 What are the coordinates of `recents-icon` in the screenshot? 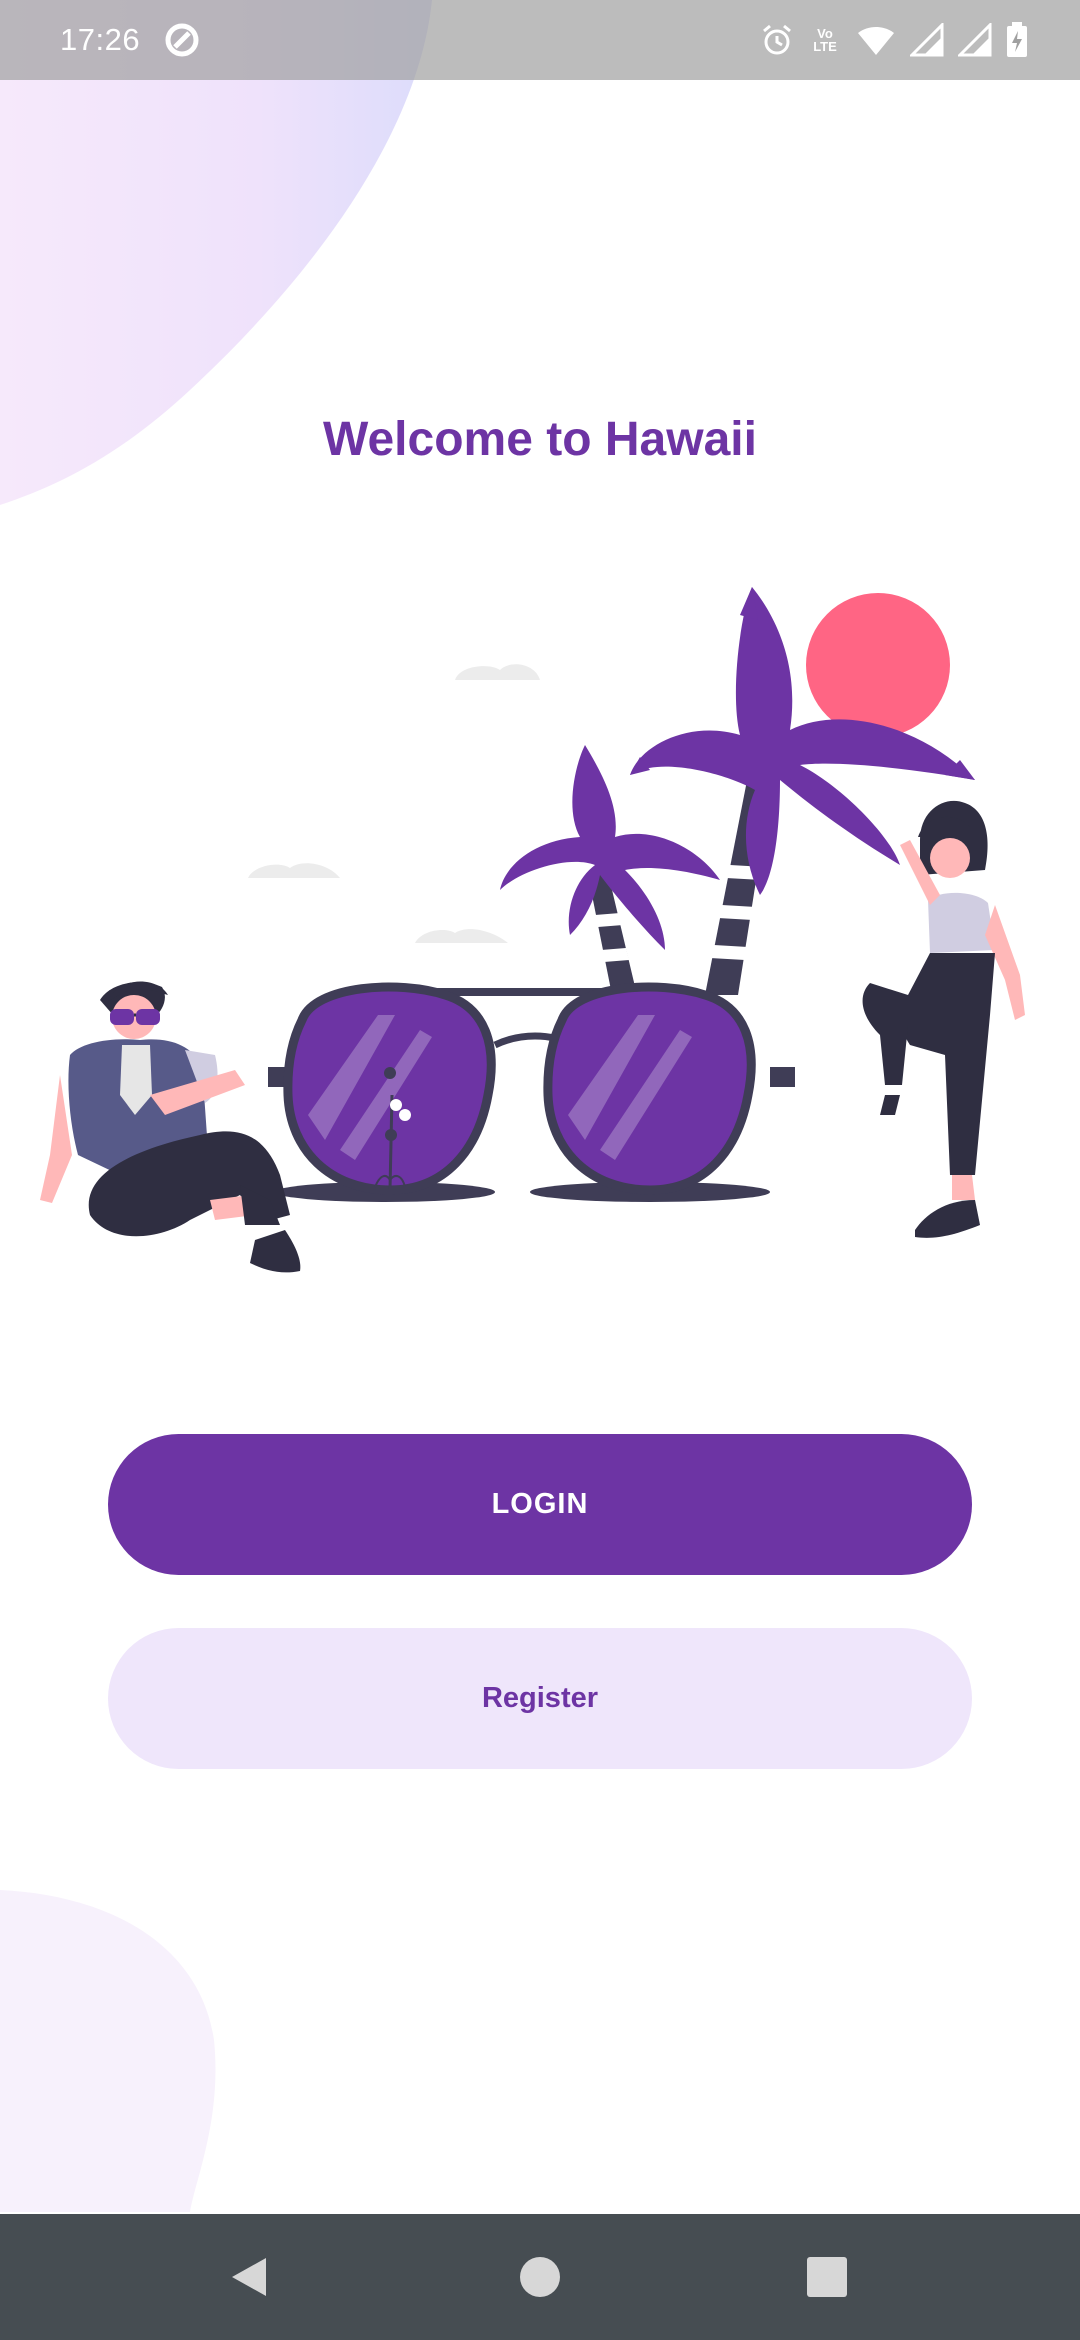 It's located at (827, 2277).